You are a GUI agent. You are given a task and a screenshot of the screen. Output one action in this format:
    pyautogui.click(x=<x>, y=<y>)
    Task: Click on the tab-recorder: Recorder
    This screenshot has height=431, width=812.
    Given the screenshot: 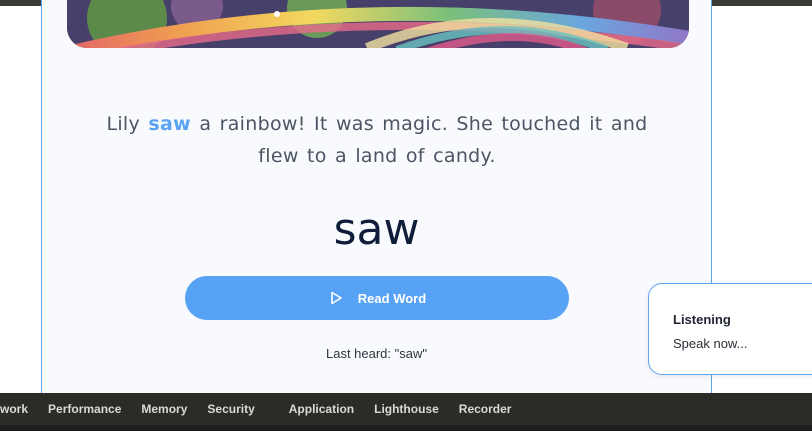 What is the action you would take?
    pyautogui.click(x=485, y=409)
    